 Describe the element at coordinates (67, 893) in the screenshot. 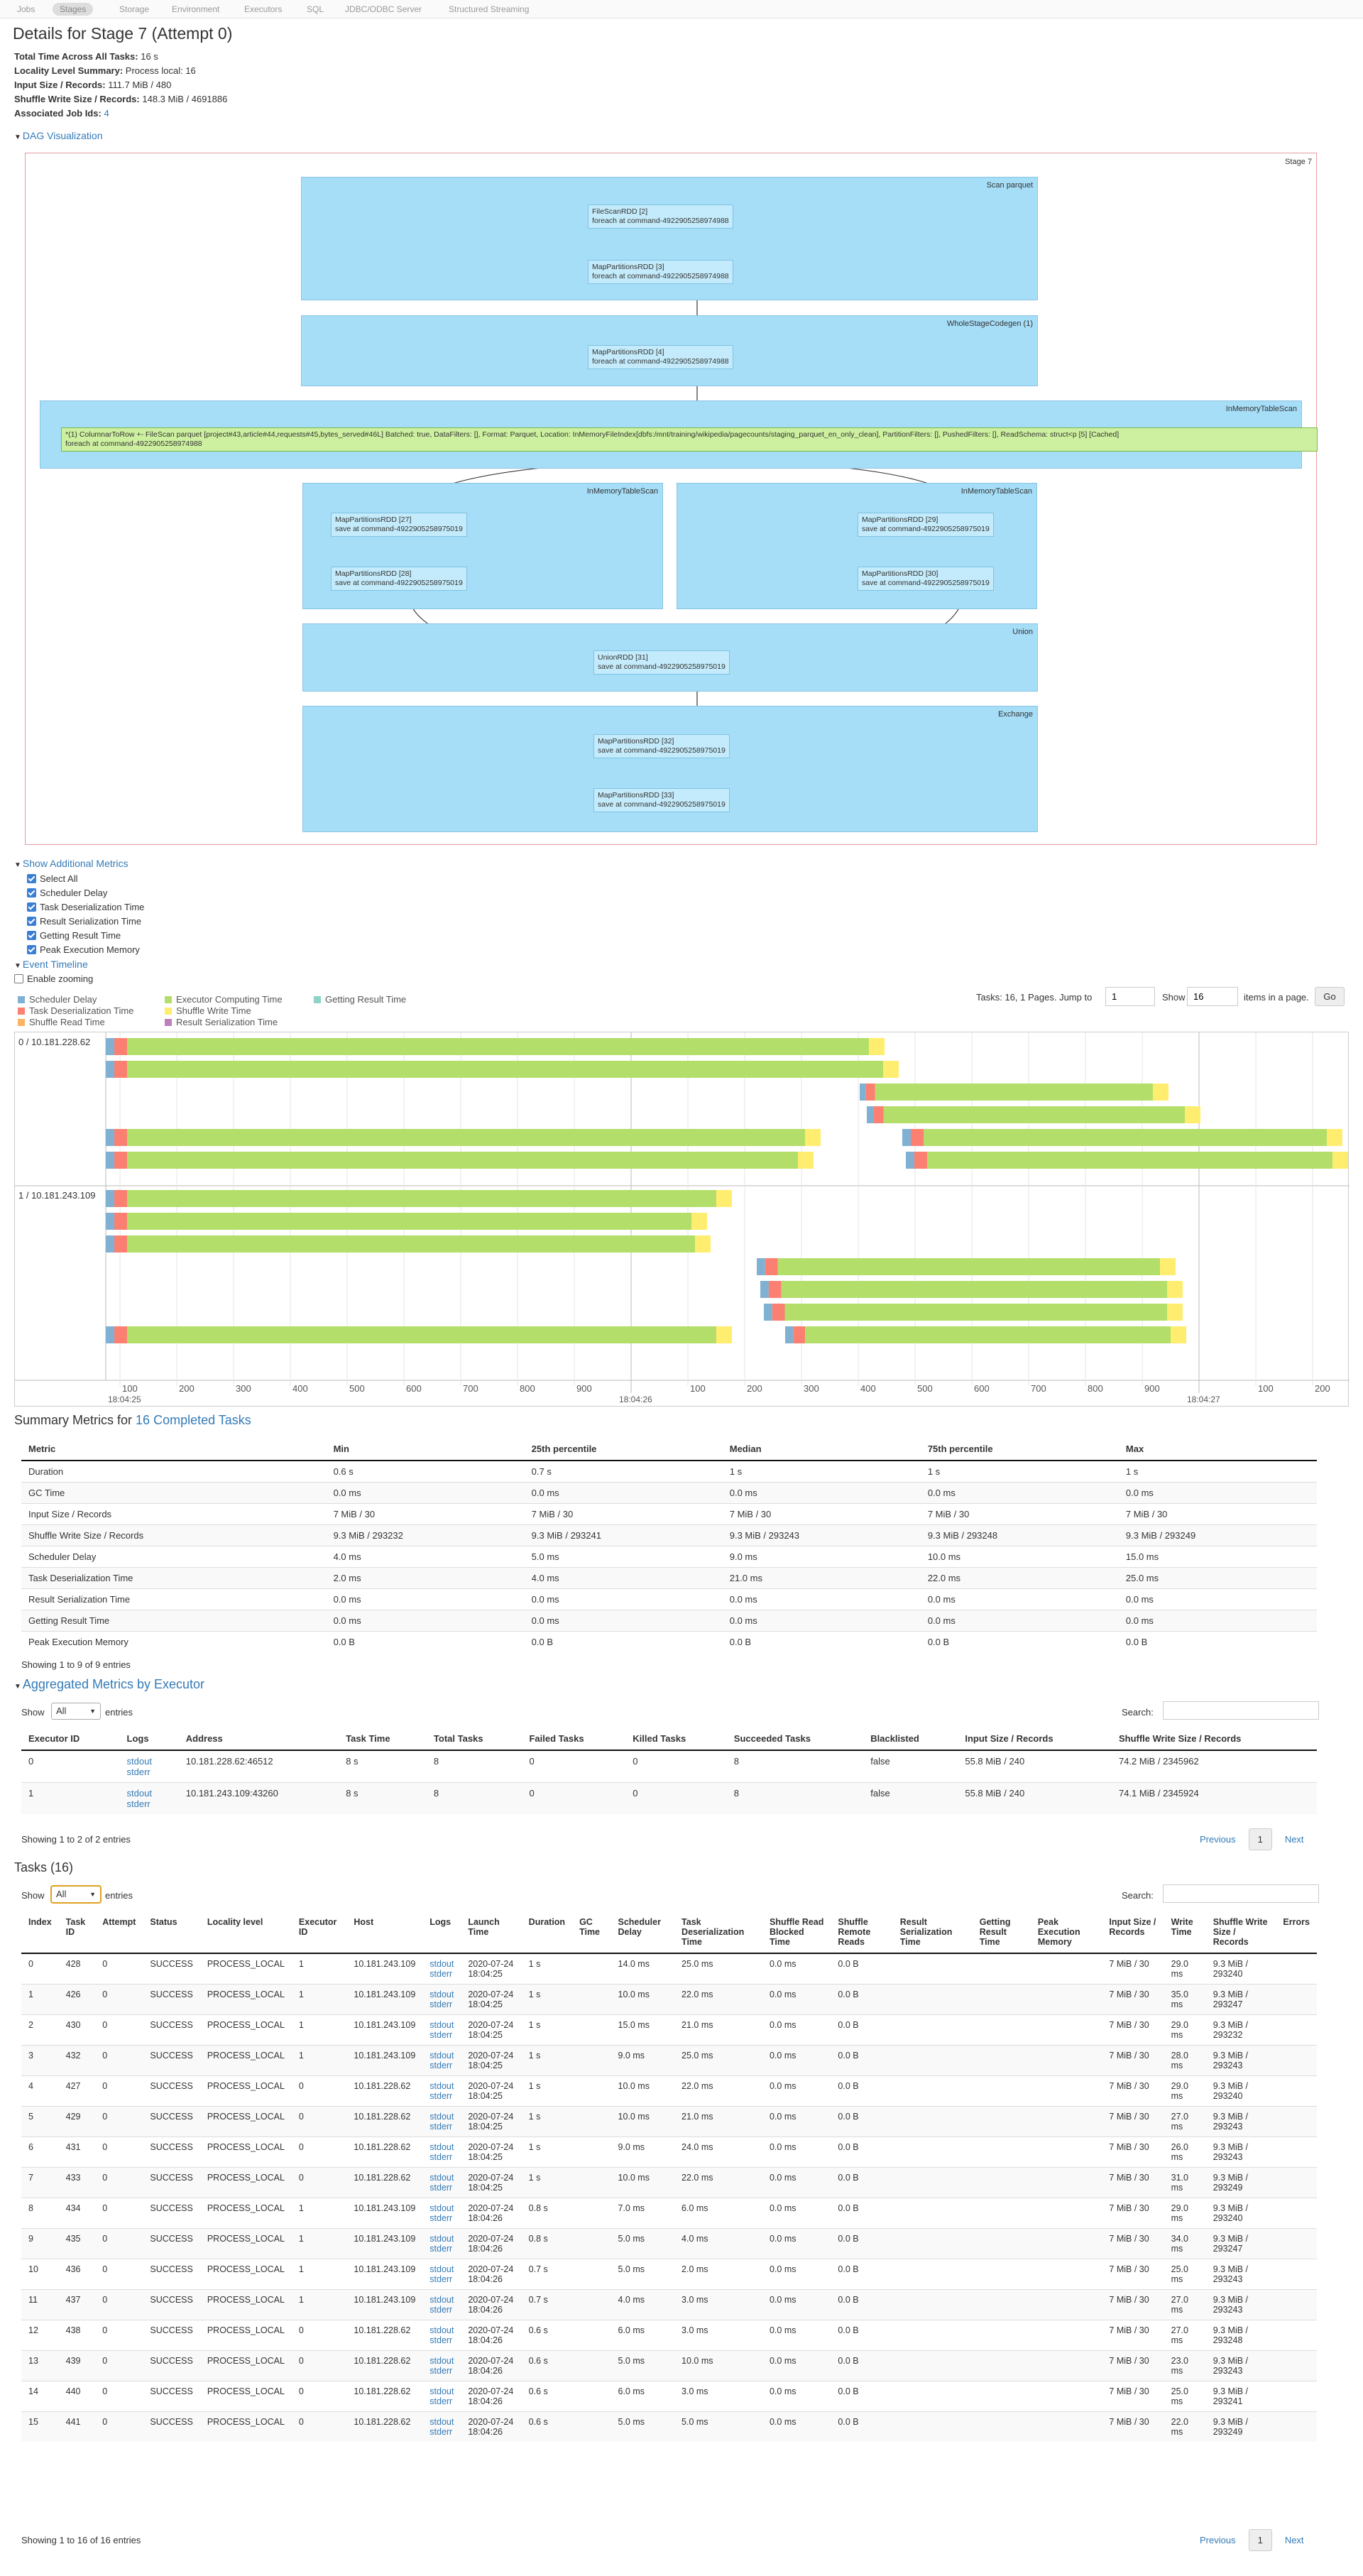

I see `checkbox-scheduler-delay: Scheduler Delay` at that location.